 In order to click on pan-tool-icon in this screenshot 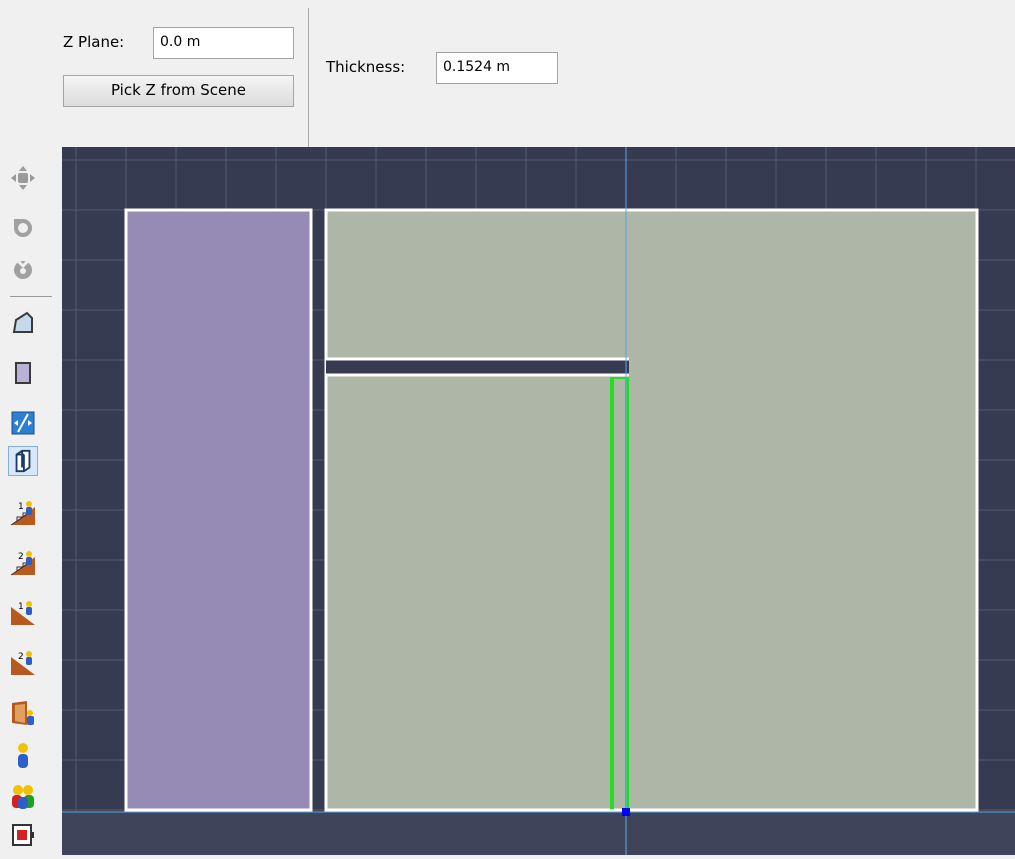, I will do `click(23, 178)`.